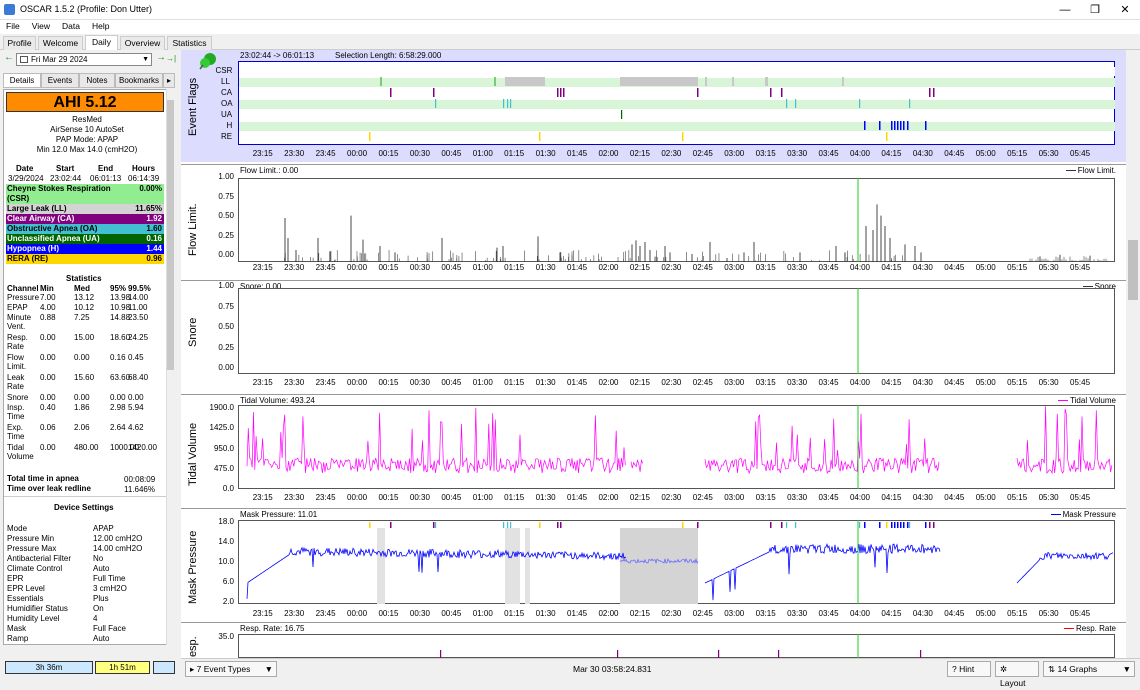 The width and height of the screenshot is (1140, 690). Describe the element at coordinates (482, 382) in the screenshot. I see `time-tick: 01:00` at that location.